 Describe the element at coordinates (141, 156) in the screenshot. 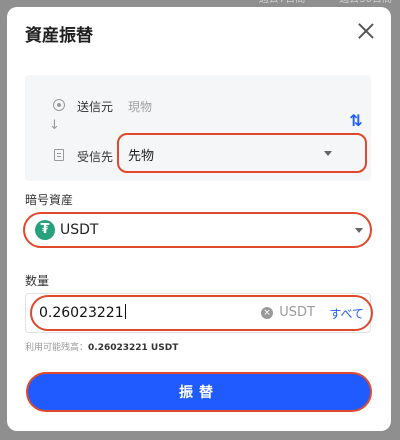

I see `to-account-value: 先物` at that location.